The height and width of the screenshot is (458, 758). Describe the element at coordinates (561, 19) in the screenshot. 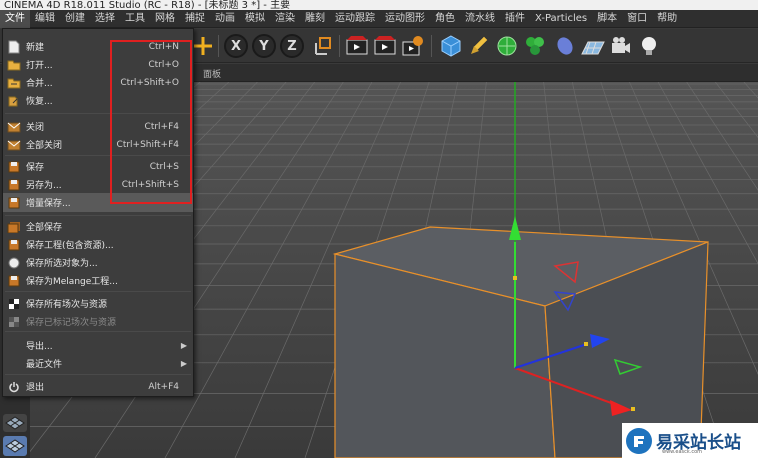

I see `menu-x-particles: X-Particles` at that location.